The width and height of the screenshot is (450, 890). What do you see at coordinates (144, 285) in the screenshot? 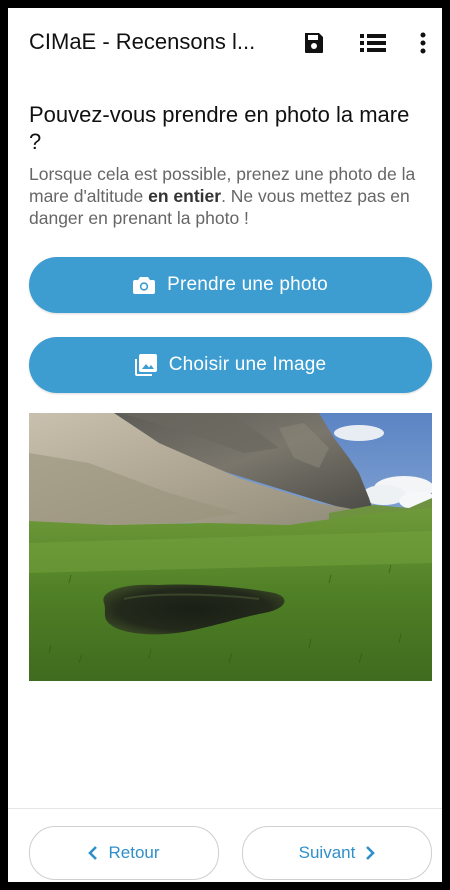
I see `camera-icon` at bounding box center [144, 285].